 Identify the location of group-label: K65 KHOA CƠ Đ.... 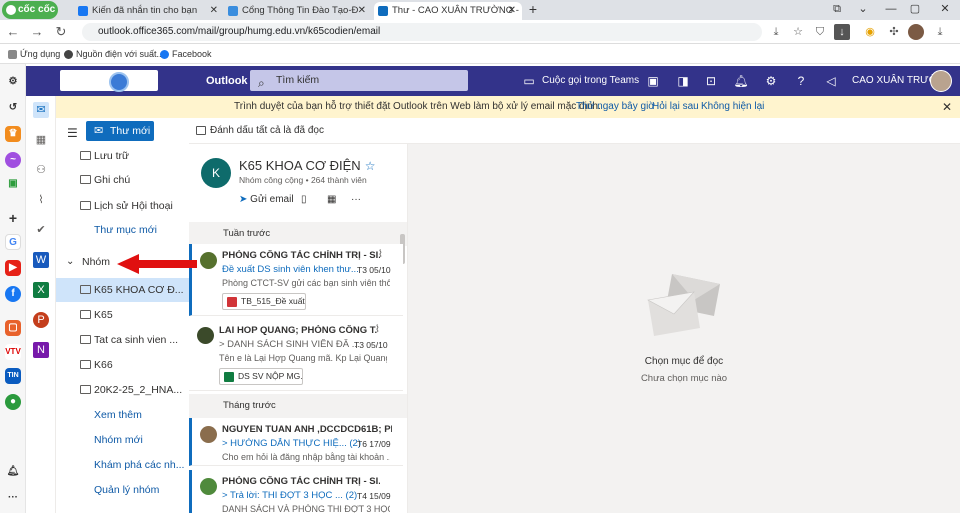
(139, 290).